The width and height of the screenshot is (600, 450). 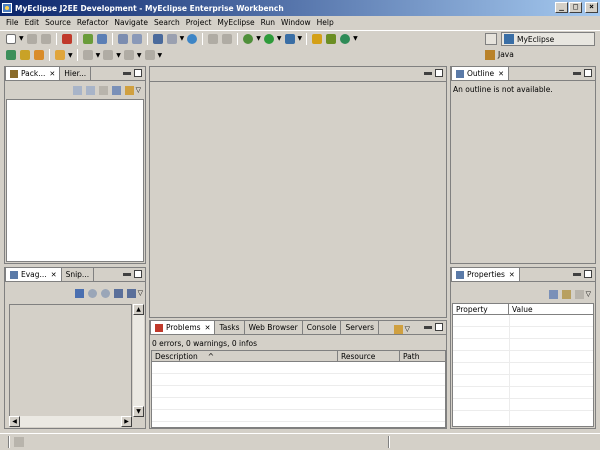 What do you see at coordinates (258, 38) in the screenshot?
I see `debug-dropdown-icon: ▼` at bounding box center [258, 38].